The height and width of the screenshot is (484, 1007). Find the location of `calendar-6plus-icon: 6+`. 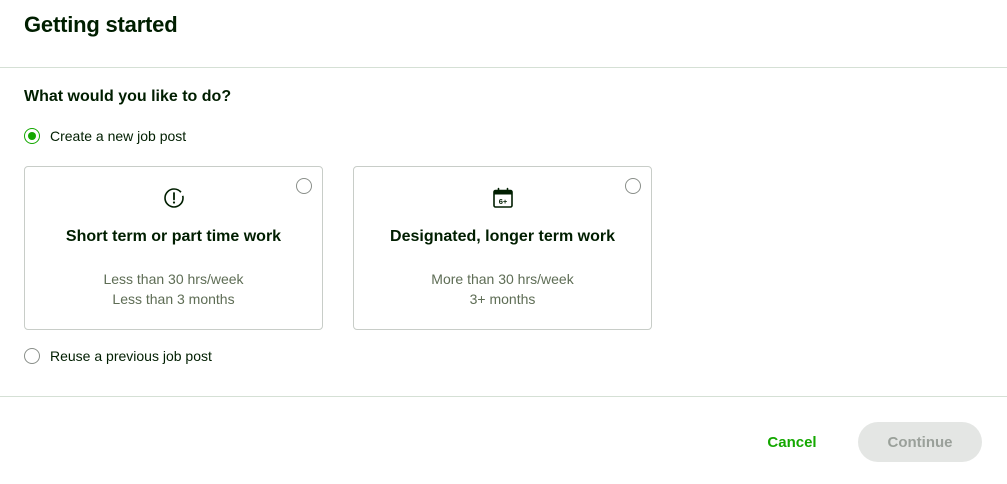

calendar-6plus-icon: 6+ is located at coordinates (502, 197).